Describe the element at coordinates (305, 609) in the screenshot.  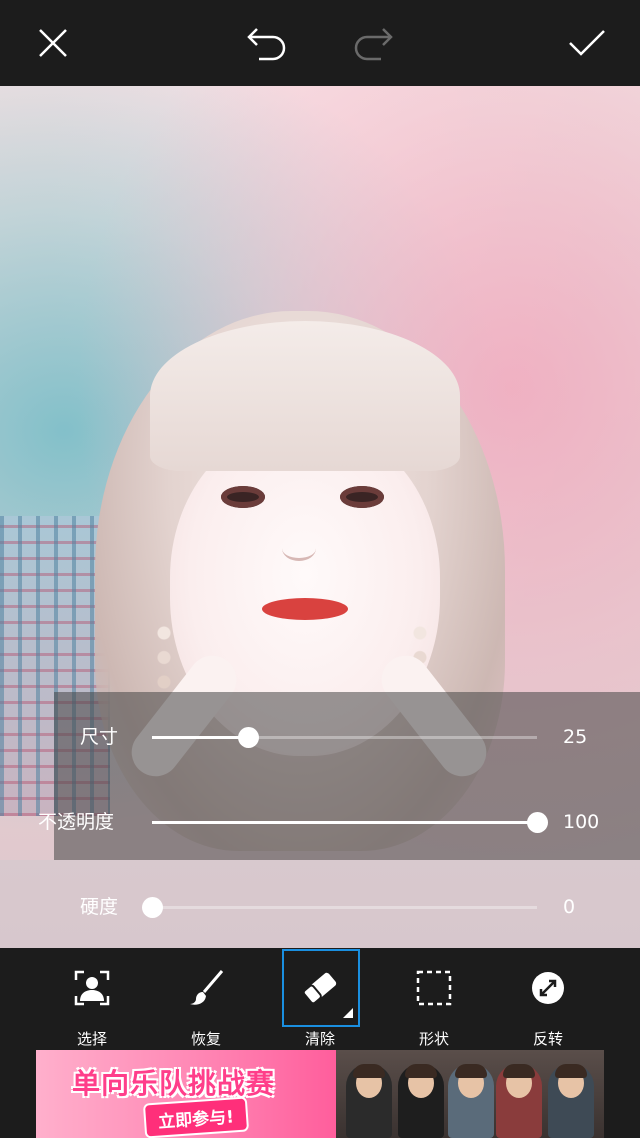
I see `portrait-lips` at that location.